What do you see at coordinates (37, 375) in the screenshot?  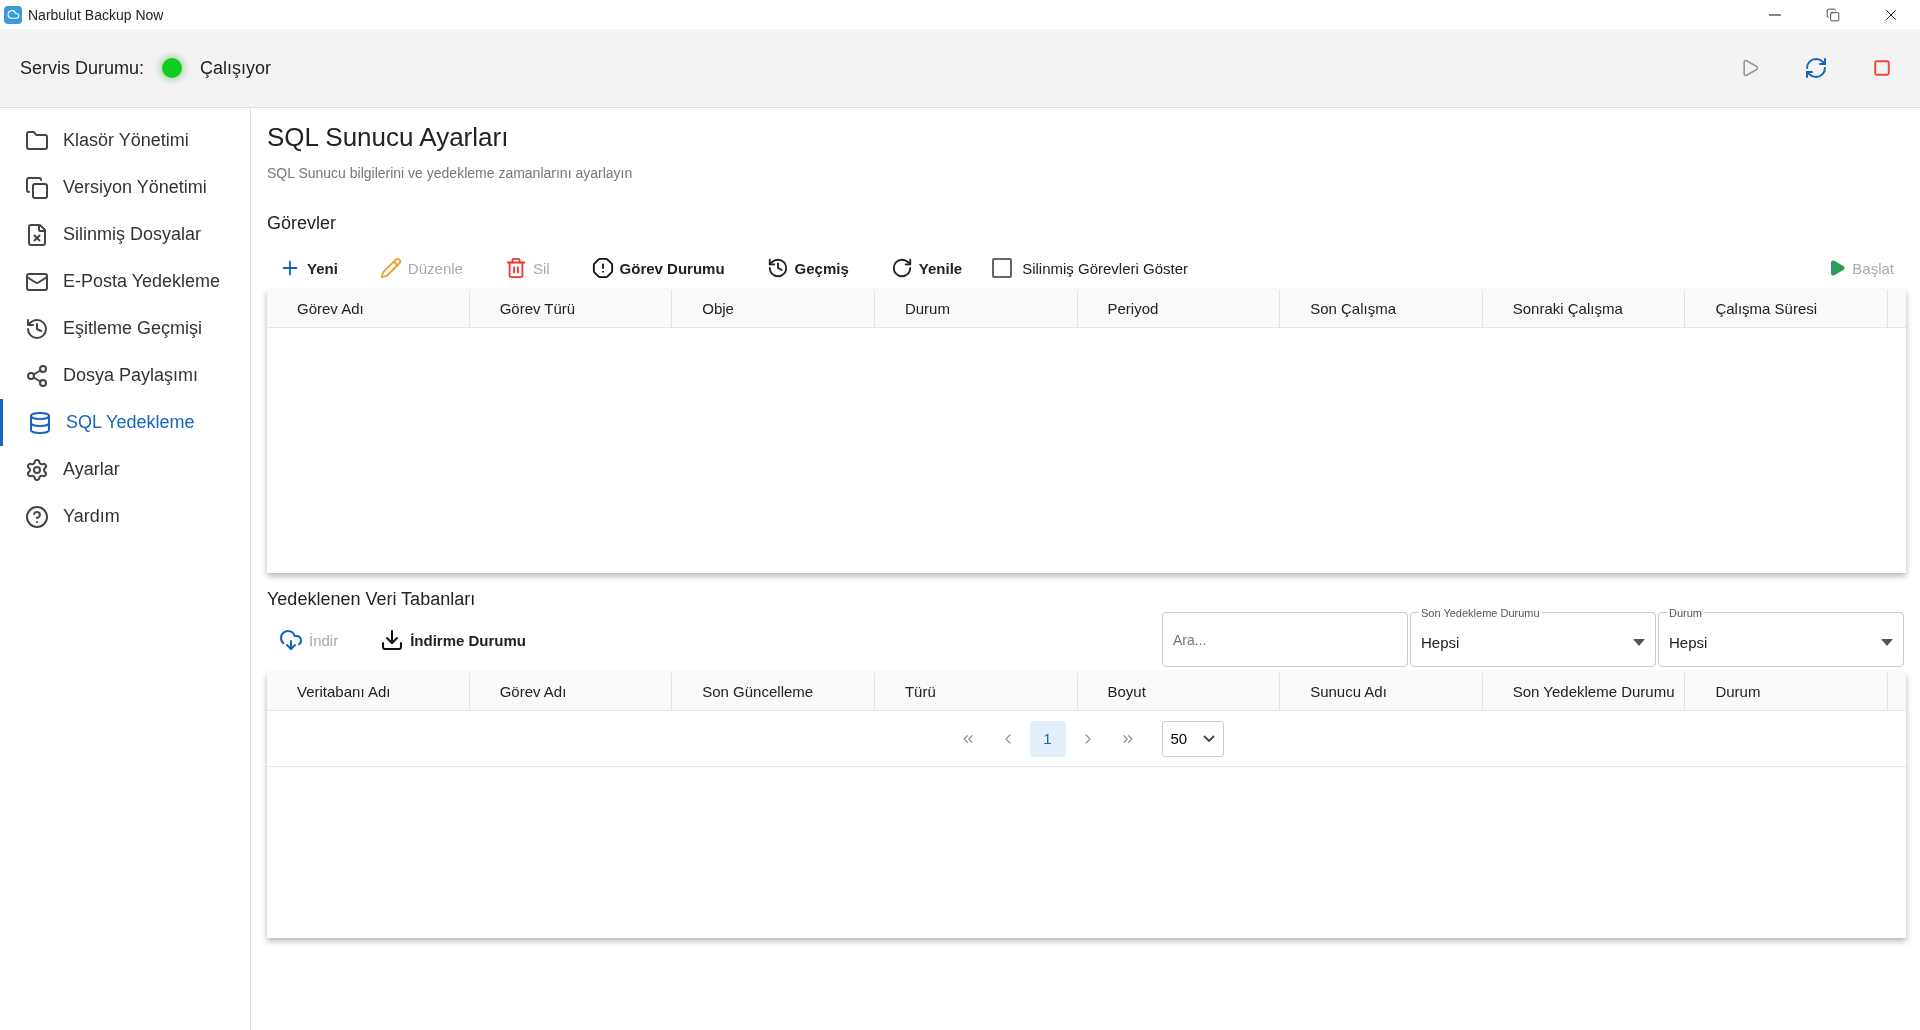 I see `share-icon` at bounding box center [37, 375].